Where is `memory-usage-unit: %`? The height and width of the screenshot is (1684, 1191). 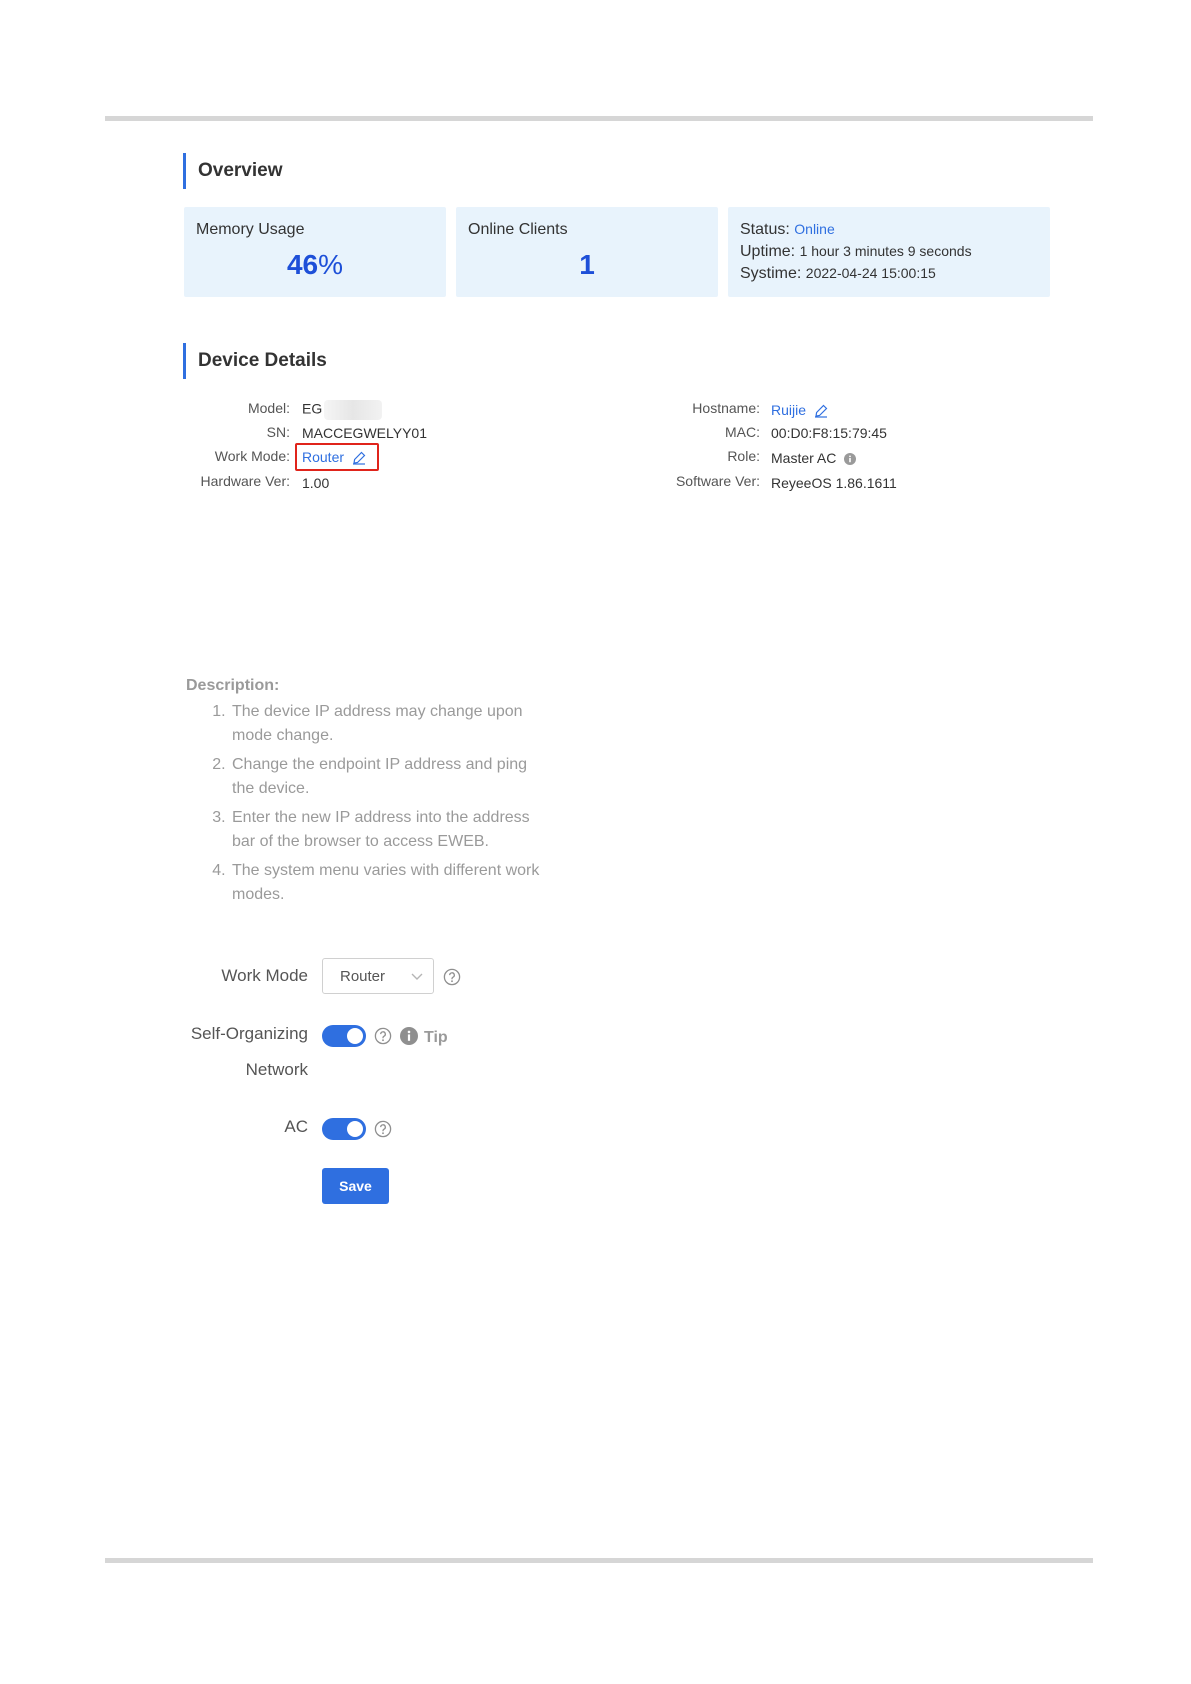 memory-usage-unit: % is located at coordinates (331, 264).